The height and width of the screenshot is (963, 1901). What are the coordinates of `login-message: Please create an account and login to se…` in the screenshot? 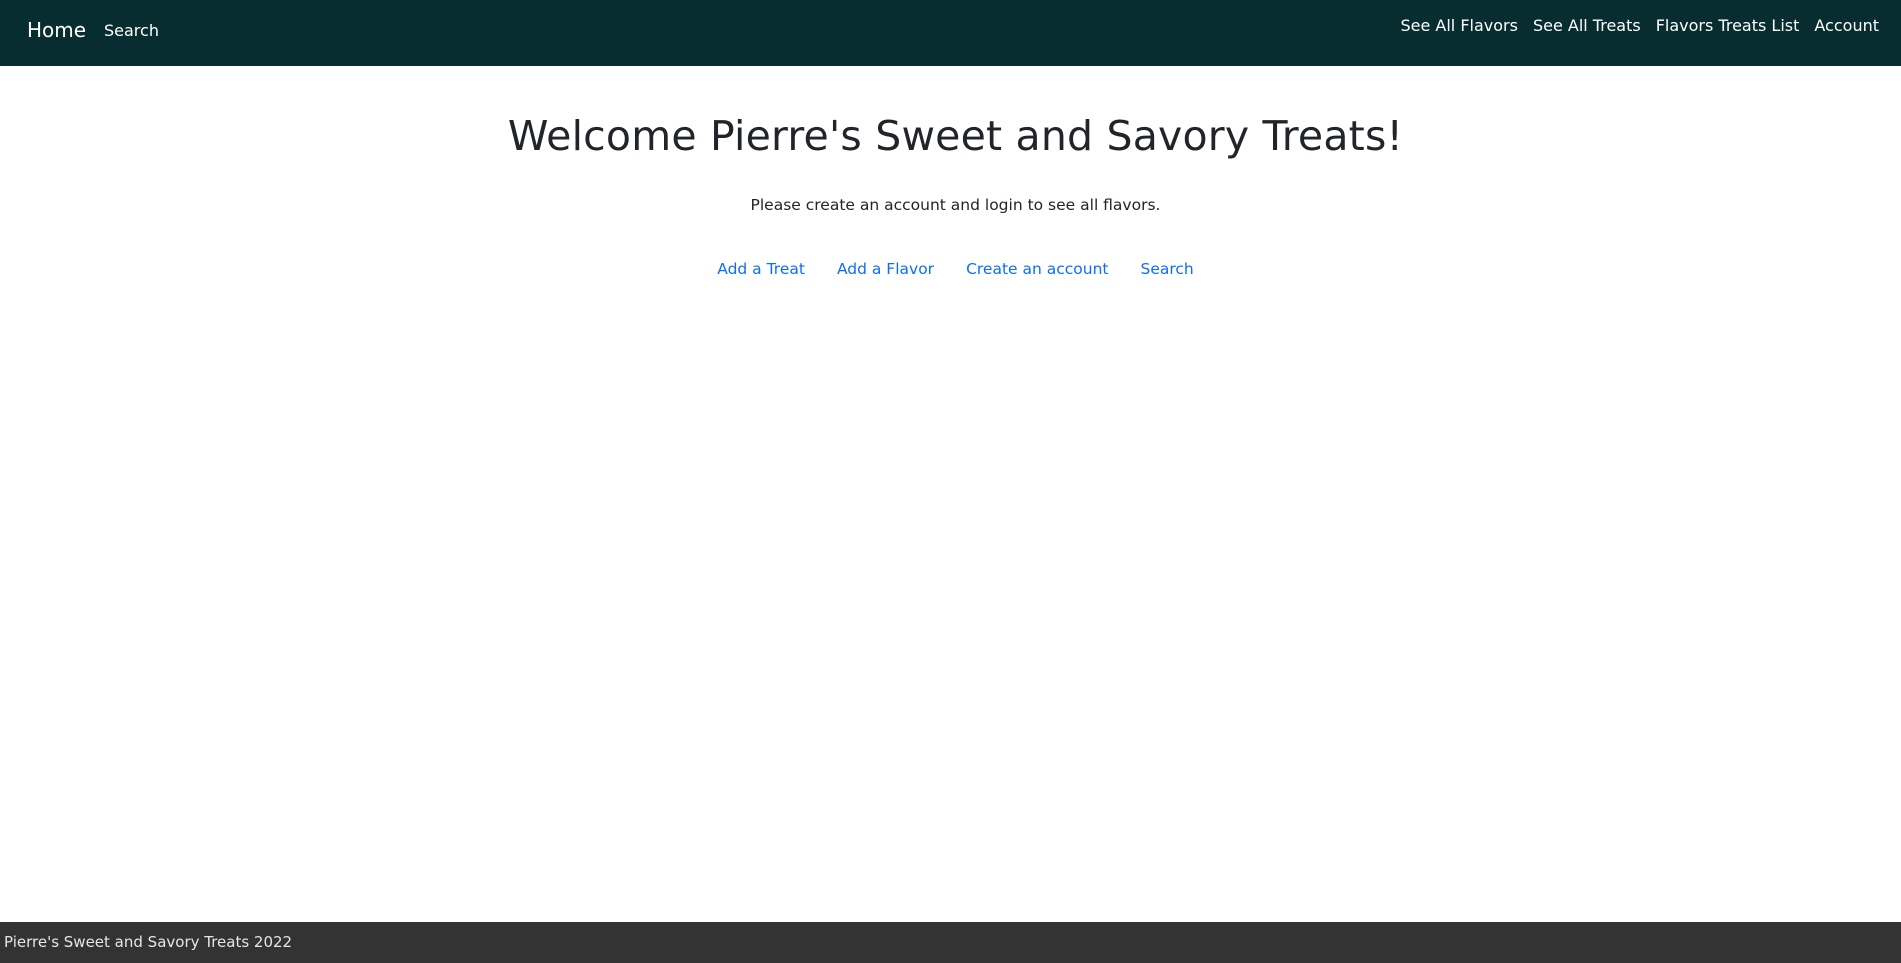 It's located at (955, 205).